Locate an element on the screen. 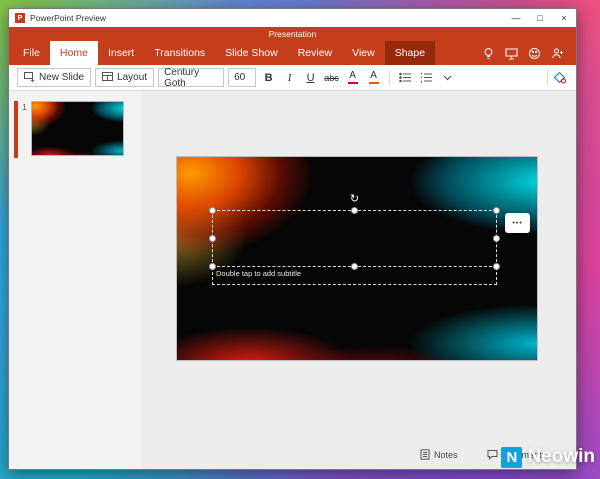  notes-icon is located at coordinates (425, 454).